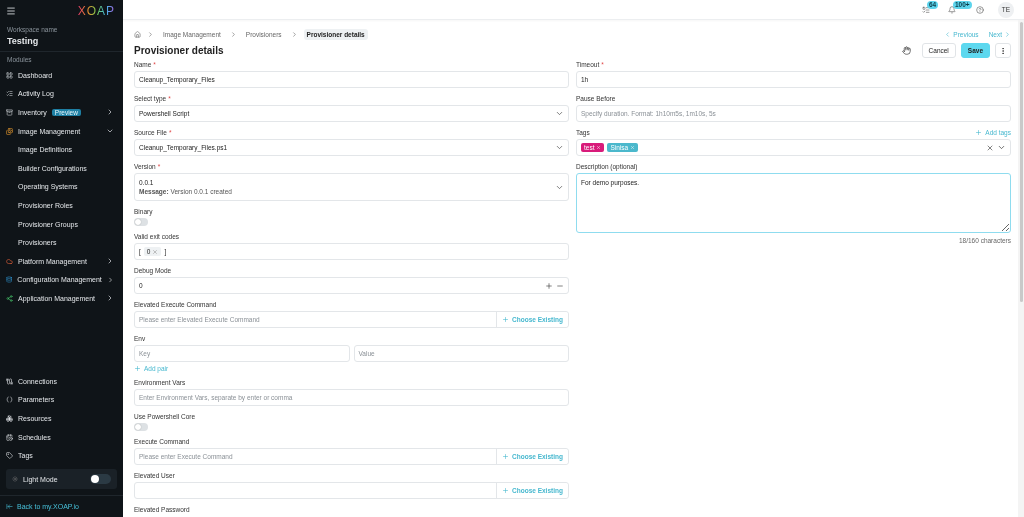 Image resolution: width=1024 pixels, height=517 pixels. I want to click on chevron-left-icon, so click(948, 34).